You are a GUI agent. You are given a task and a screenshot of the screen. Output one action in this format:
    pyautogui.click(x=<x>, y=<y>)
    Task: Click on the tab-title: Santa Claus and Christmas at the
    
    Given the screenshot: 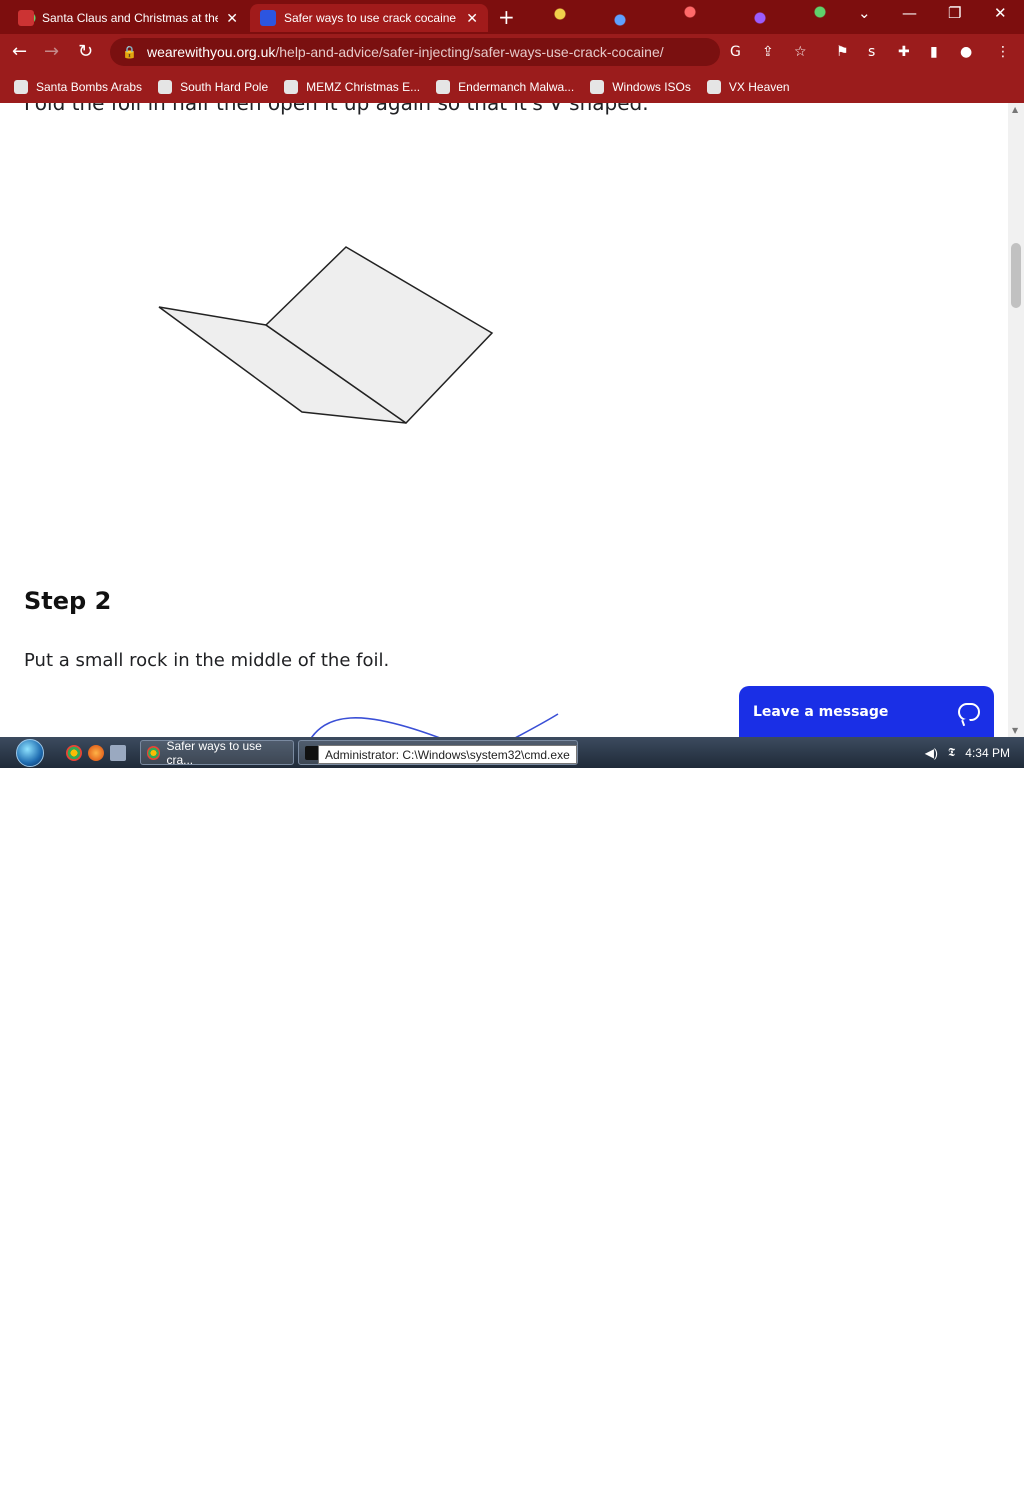 What is the action you would take?
    pyautogui.click(x=130, y=18)
    